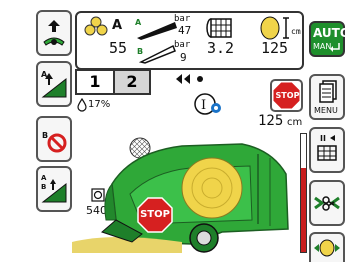  I want to click on bale-eject-icon, so click(327, 248).